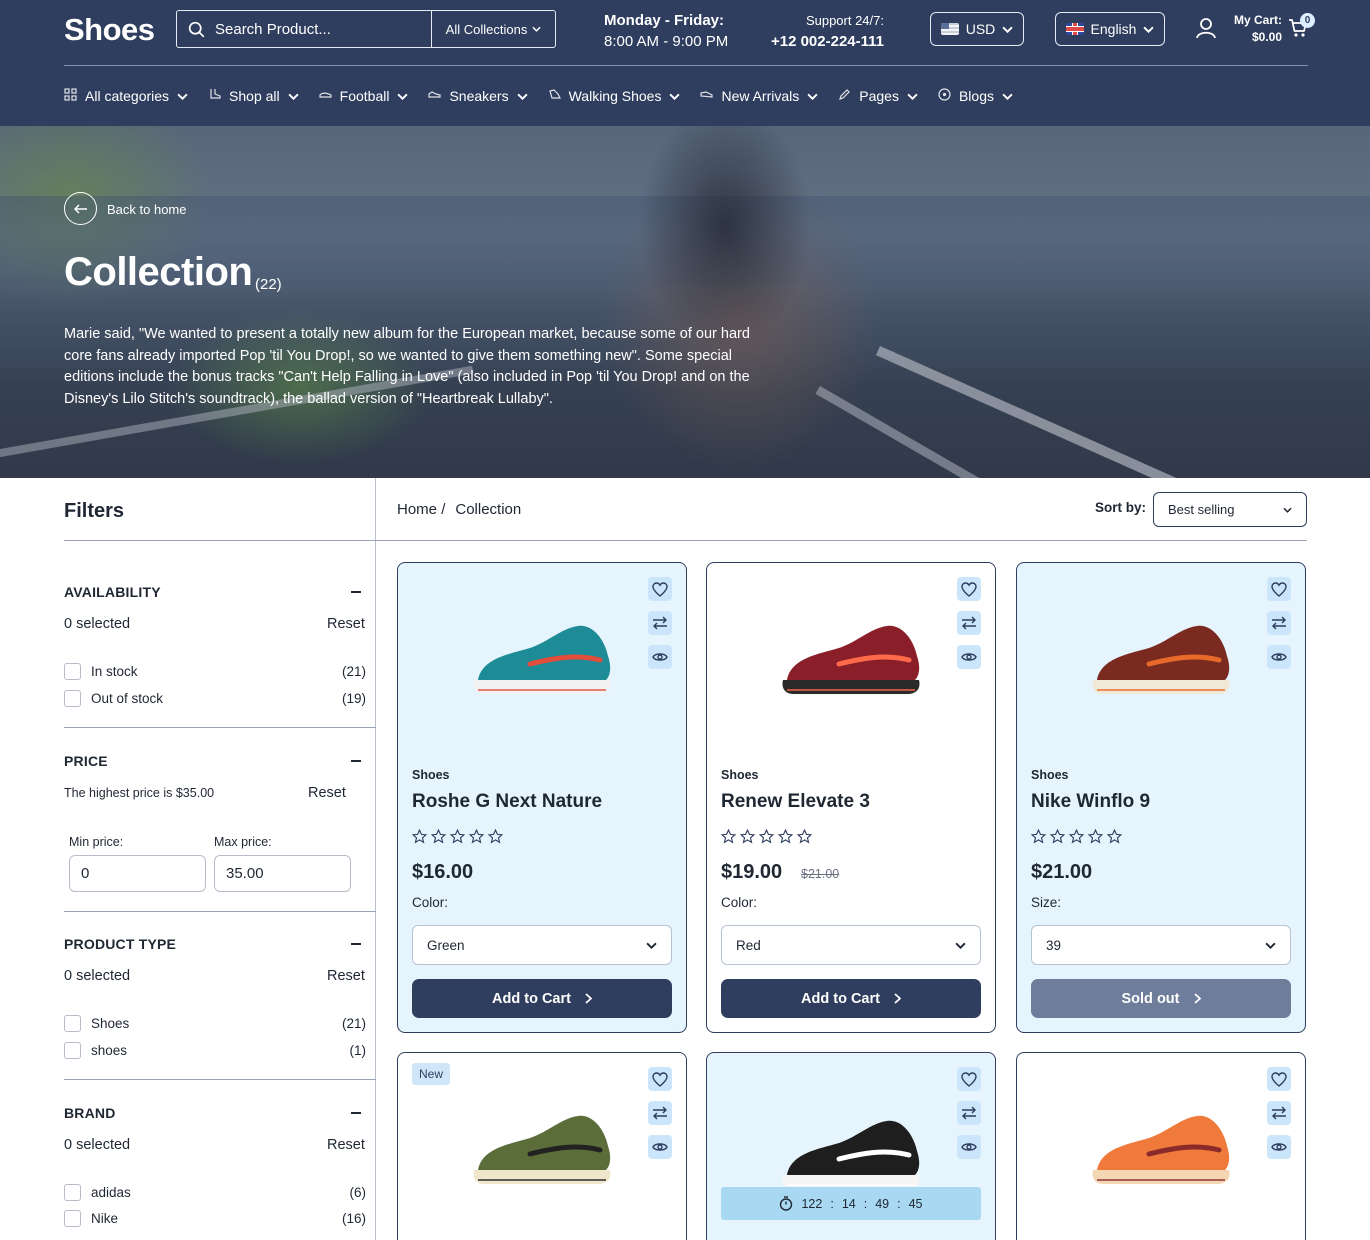 This screenshot has width=1370, height=1240. What do you see at coordinates (542, 945) in the screenshot?
I see `variant-select: Green` at bounding box center [542, 945].